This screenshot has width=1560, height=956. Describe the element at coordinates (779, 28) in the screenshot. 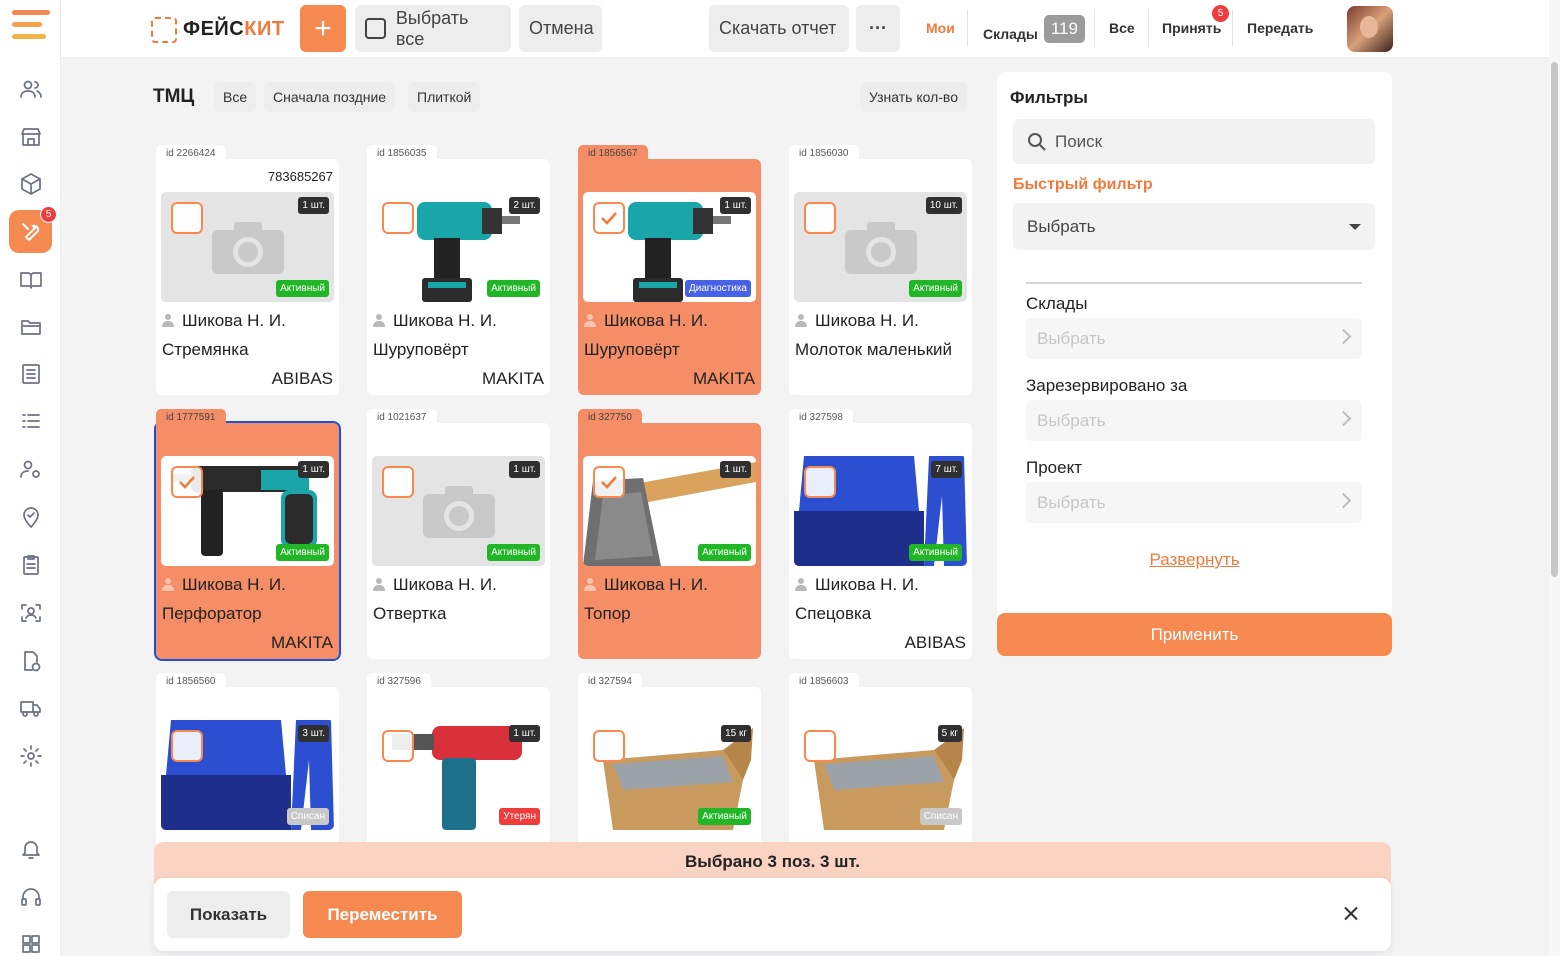

I see `download-report-button: Скачать отчет` at that location.